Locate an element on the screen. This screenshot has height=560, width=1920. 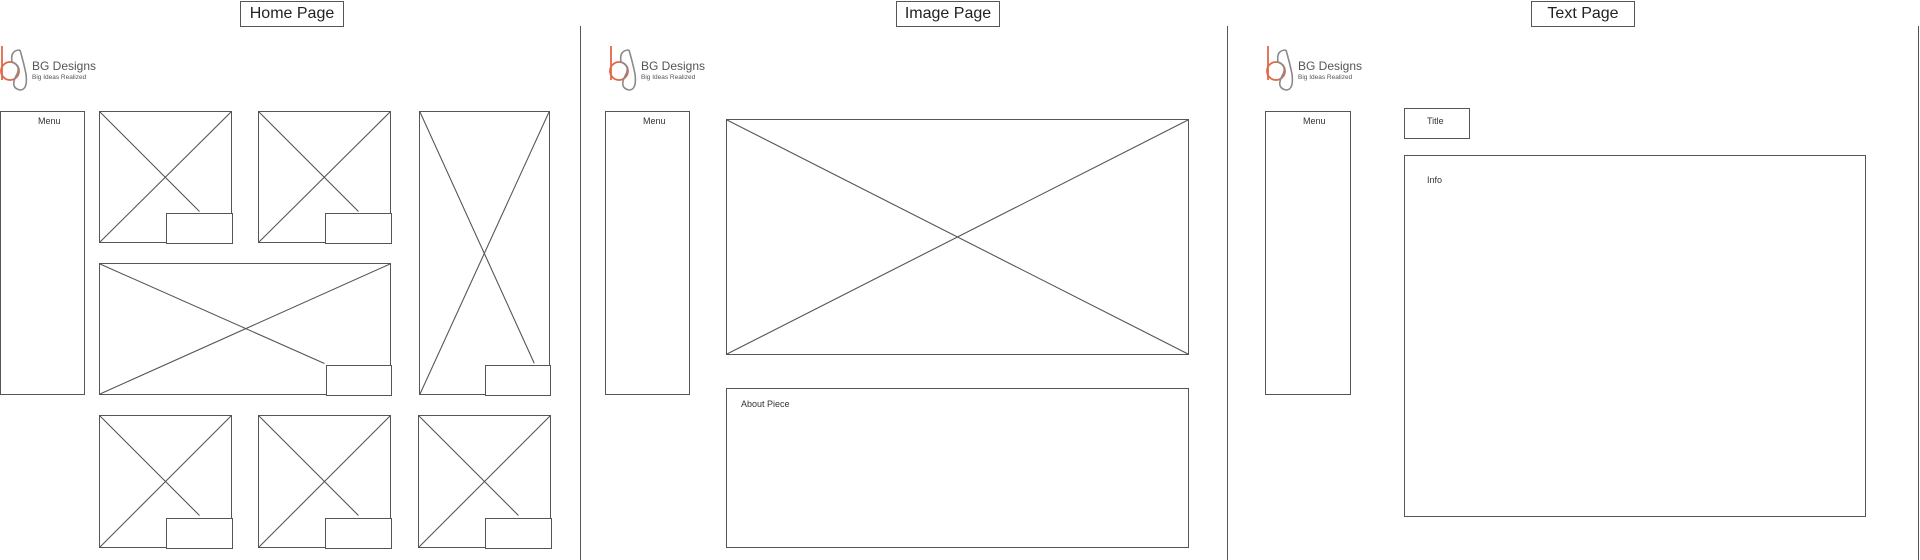
info-label: Info is located at coordinates (1435, 180).